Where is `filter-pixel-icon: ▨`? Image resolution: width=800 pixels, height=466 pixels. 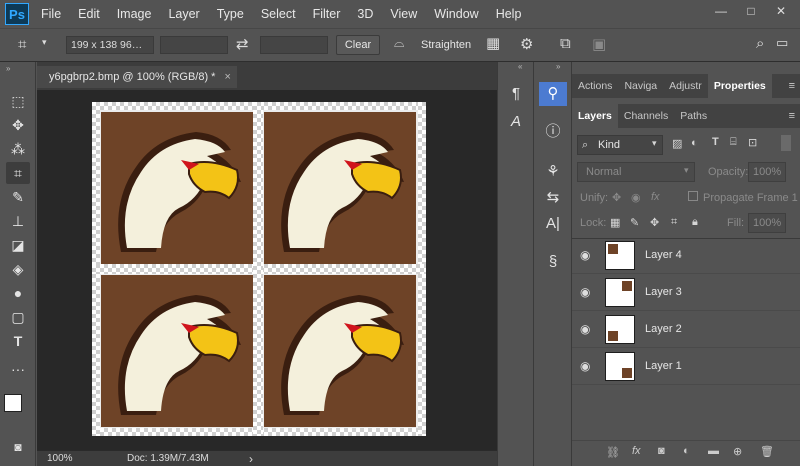
filter-pixel-icon: ▨ is located at coordinates (677, 143).